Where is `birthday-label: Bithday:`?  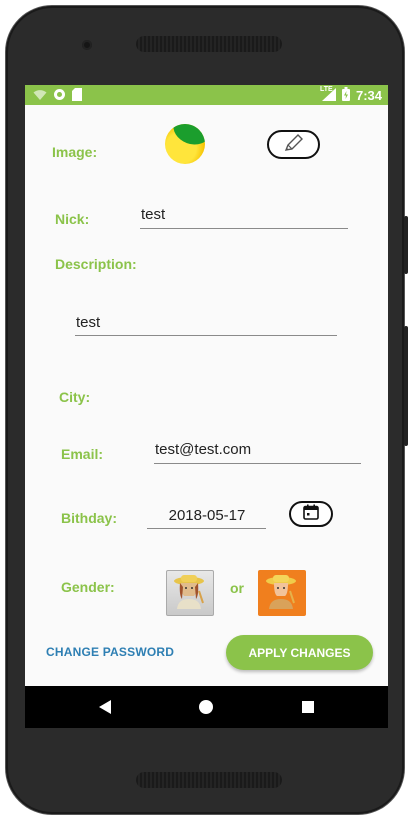 birthday-label: Bithday: is located at coordinates (89, 518).